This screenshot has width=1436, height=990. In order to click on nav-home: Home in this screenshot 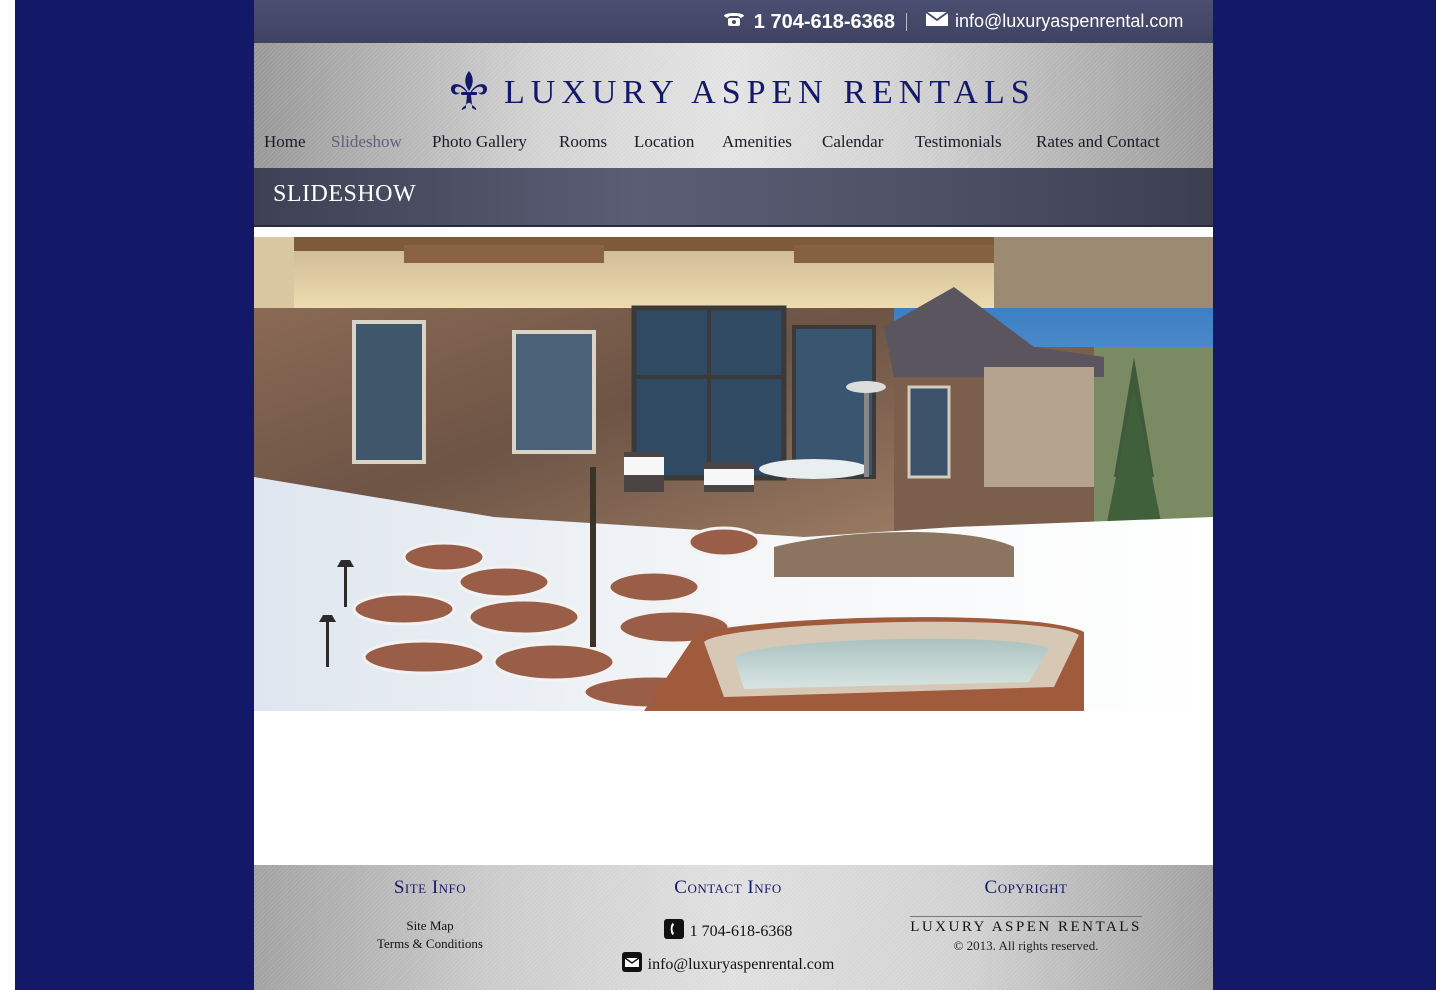, I will do `click(285, 142)`.